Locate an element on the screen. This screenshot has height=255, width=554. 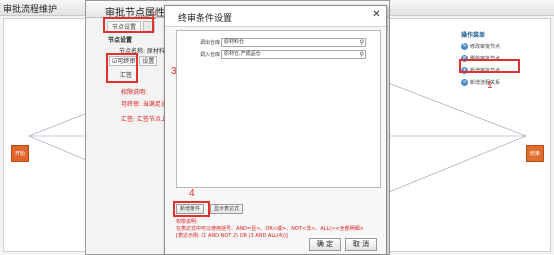
dialog-title: 终审条件设置 is located at coordinates (205, 19).